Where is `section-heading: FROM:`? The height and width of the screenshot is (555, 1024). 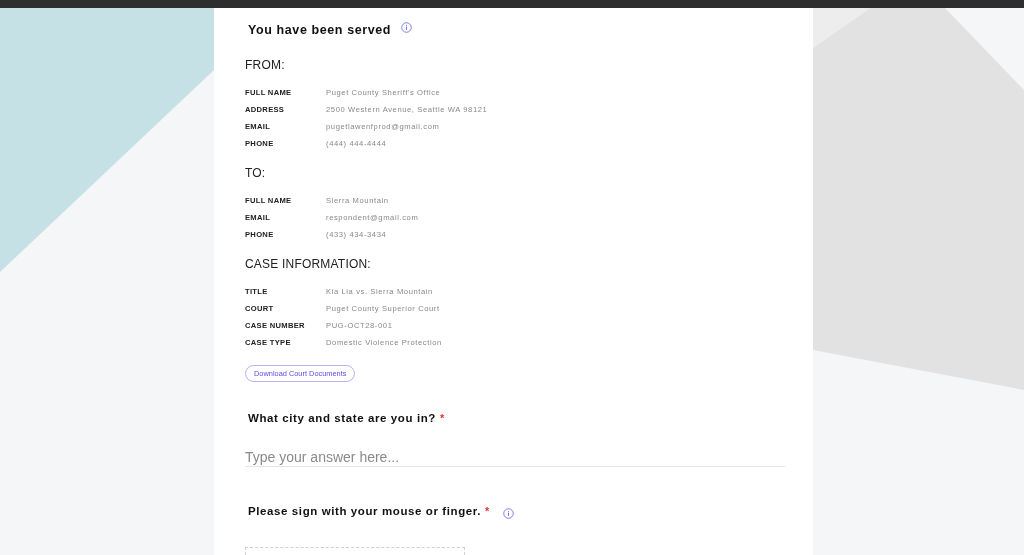
section-heading: FROM: is located at coordinates (265, 65).